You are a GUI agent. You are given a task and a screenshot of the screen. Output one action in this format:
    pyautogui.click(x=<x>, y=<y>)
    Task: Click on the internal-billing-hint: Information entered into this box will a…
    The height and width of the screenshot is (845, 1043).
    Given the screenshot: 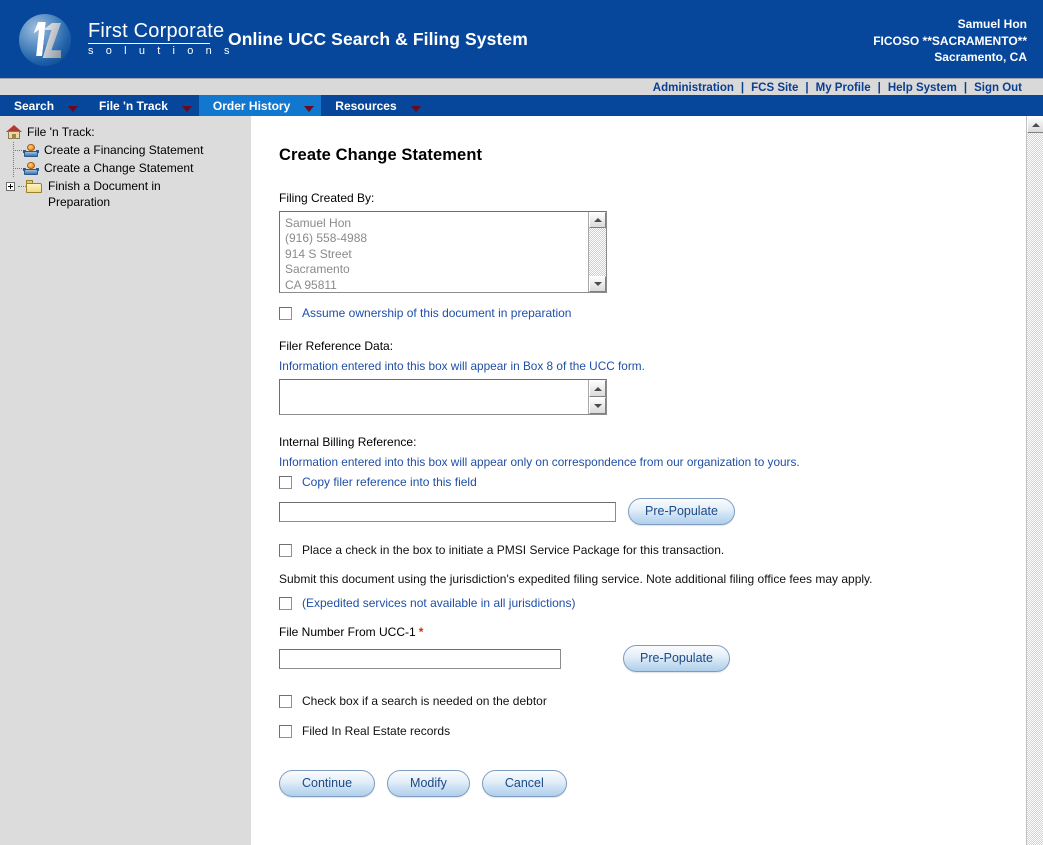 What is the action you would take?
    pyautogui.click(x=539, y=462)
    